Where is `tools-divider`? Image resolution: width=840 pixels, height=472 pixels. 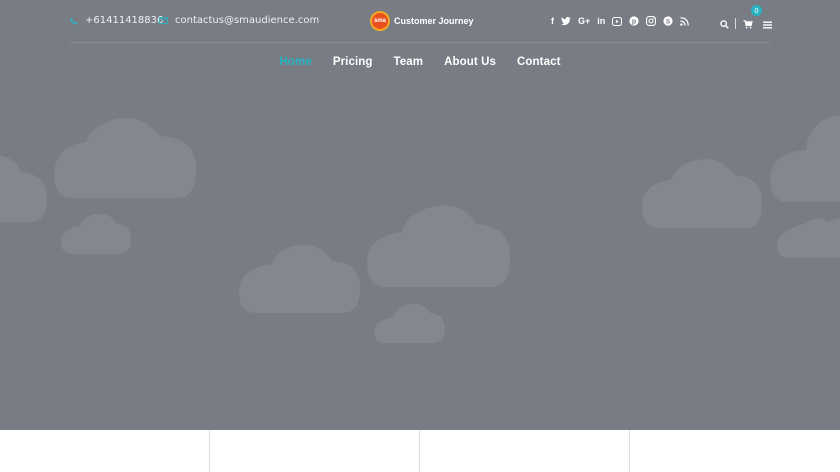
tools-divider is located at coordinates (735, 23).